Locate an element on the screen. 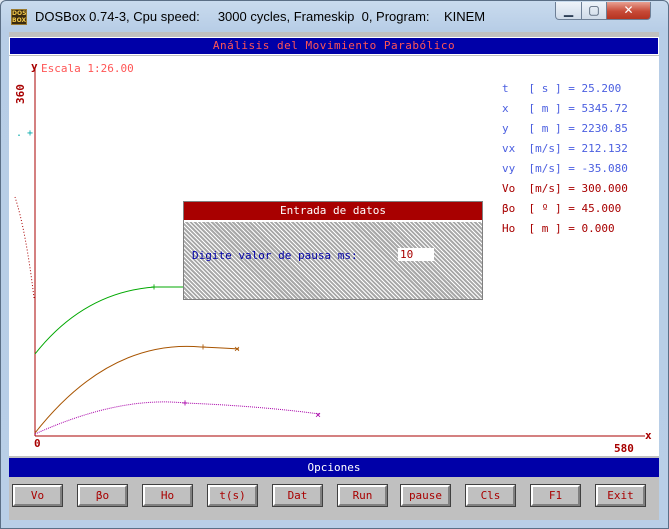  maximize-button: ▢ is located at coordinates (594, 11).